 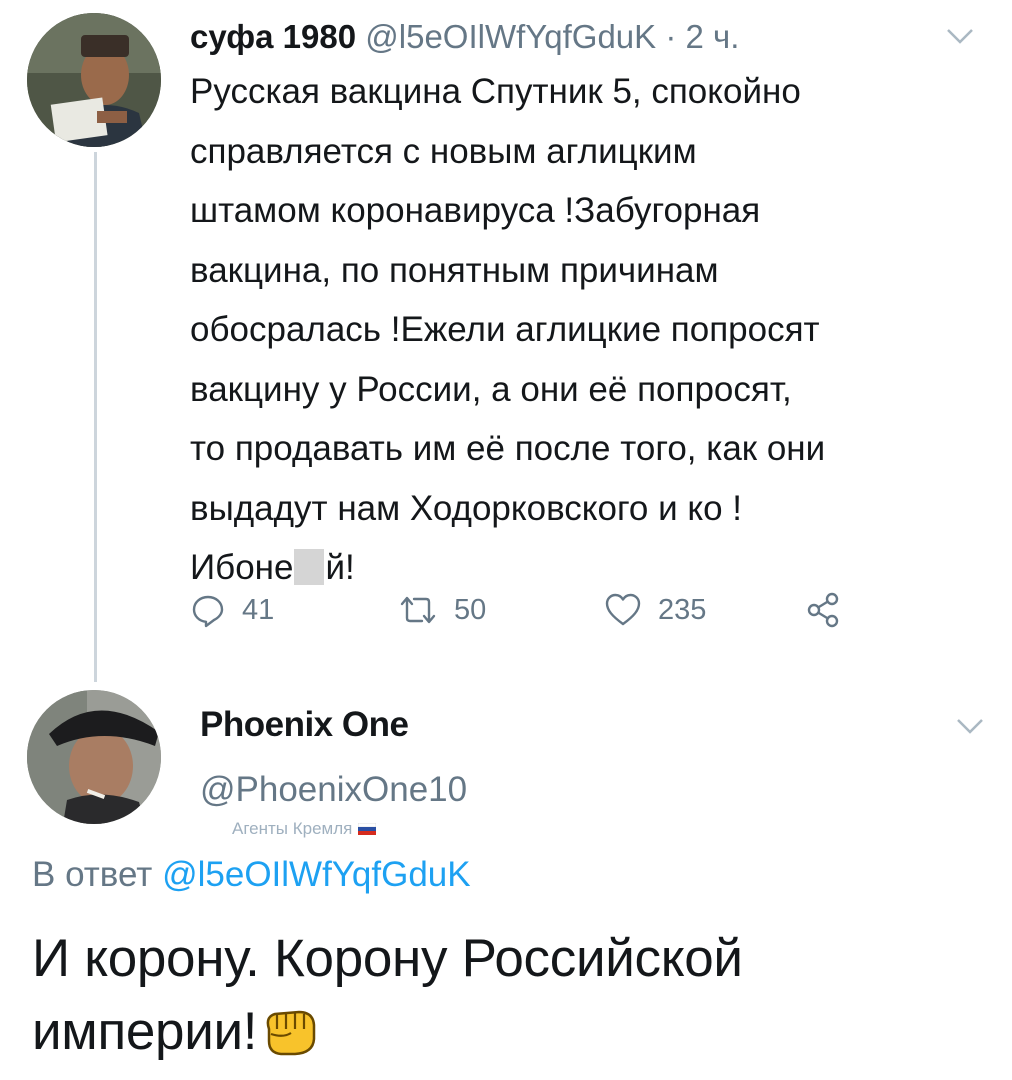 I want to click on share-button, so click(x=823, y=610).